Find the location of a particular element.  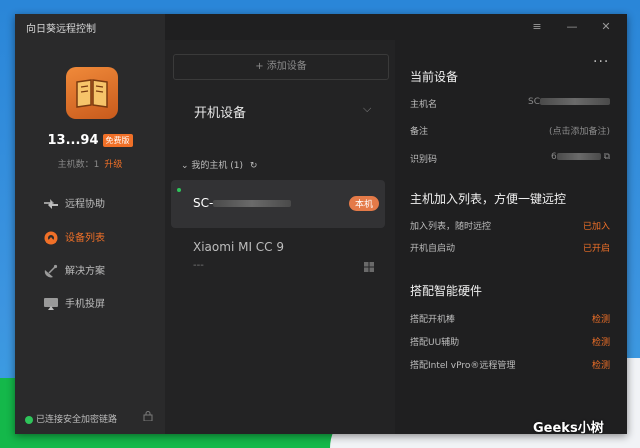

hardware-label: 搭配开机棒 is located at coordinates (433, 320).